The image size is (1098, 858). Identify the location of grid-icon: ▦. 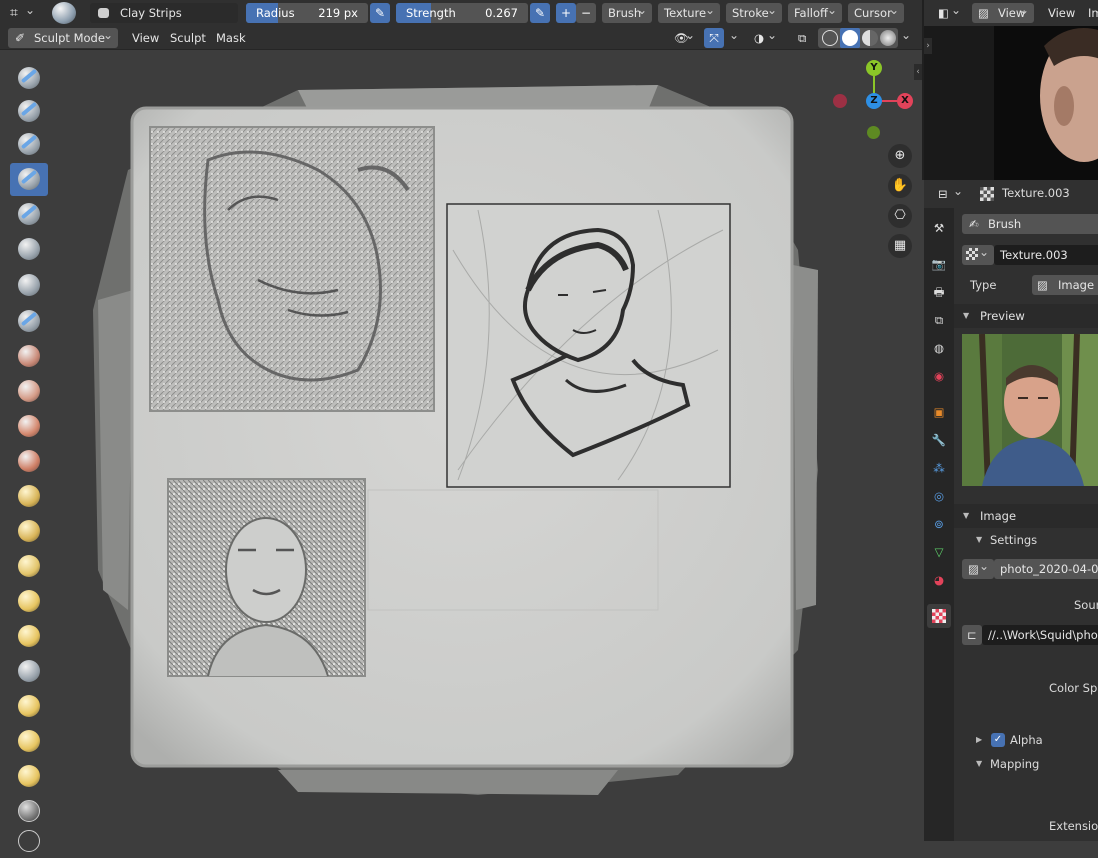
(900, 246).